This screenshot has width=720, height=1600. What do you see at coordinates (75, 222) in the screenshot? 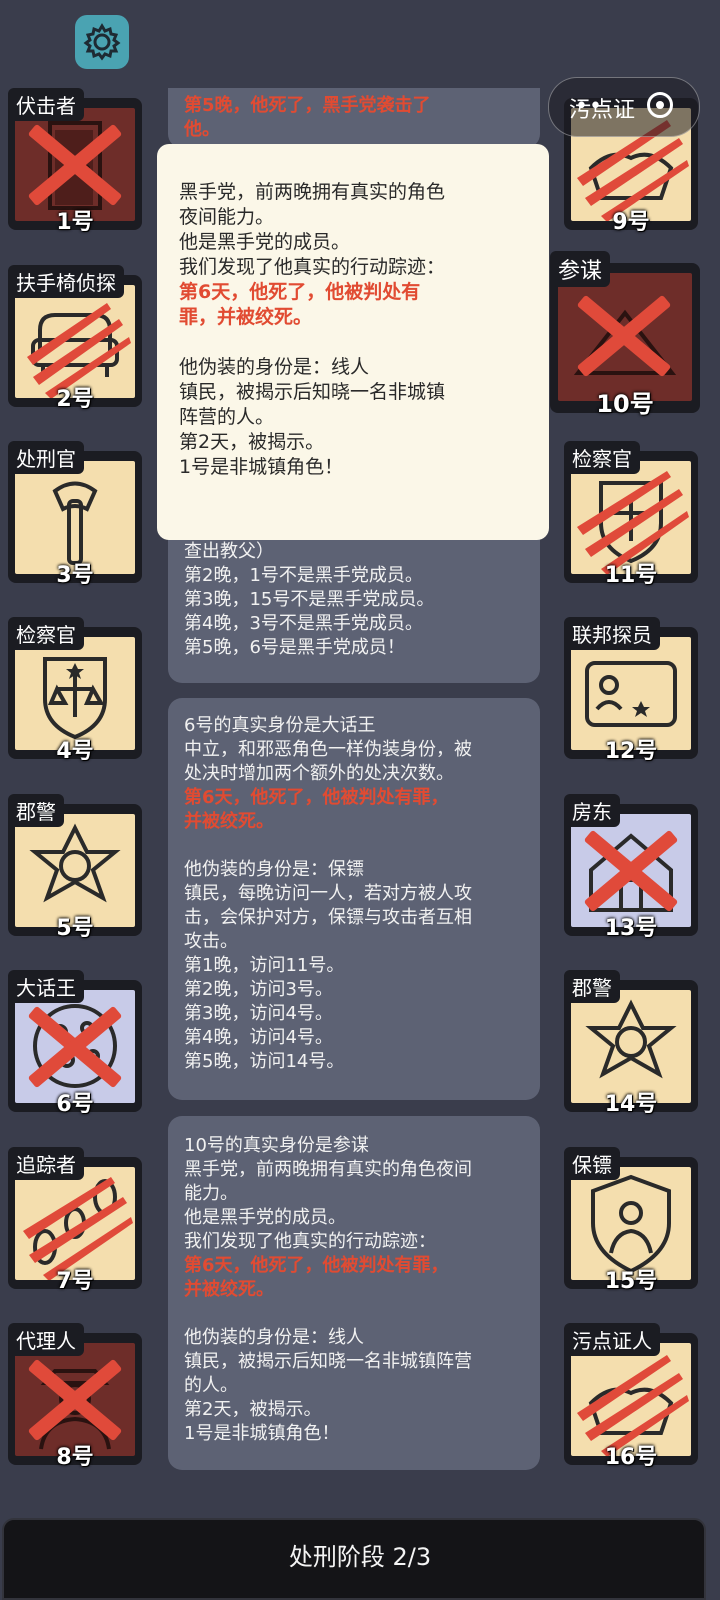
I see `player-number: 1号` at bounding box center [75, 222].